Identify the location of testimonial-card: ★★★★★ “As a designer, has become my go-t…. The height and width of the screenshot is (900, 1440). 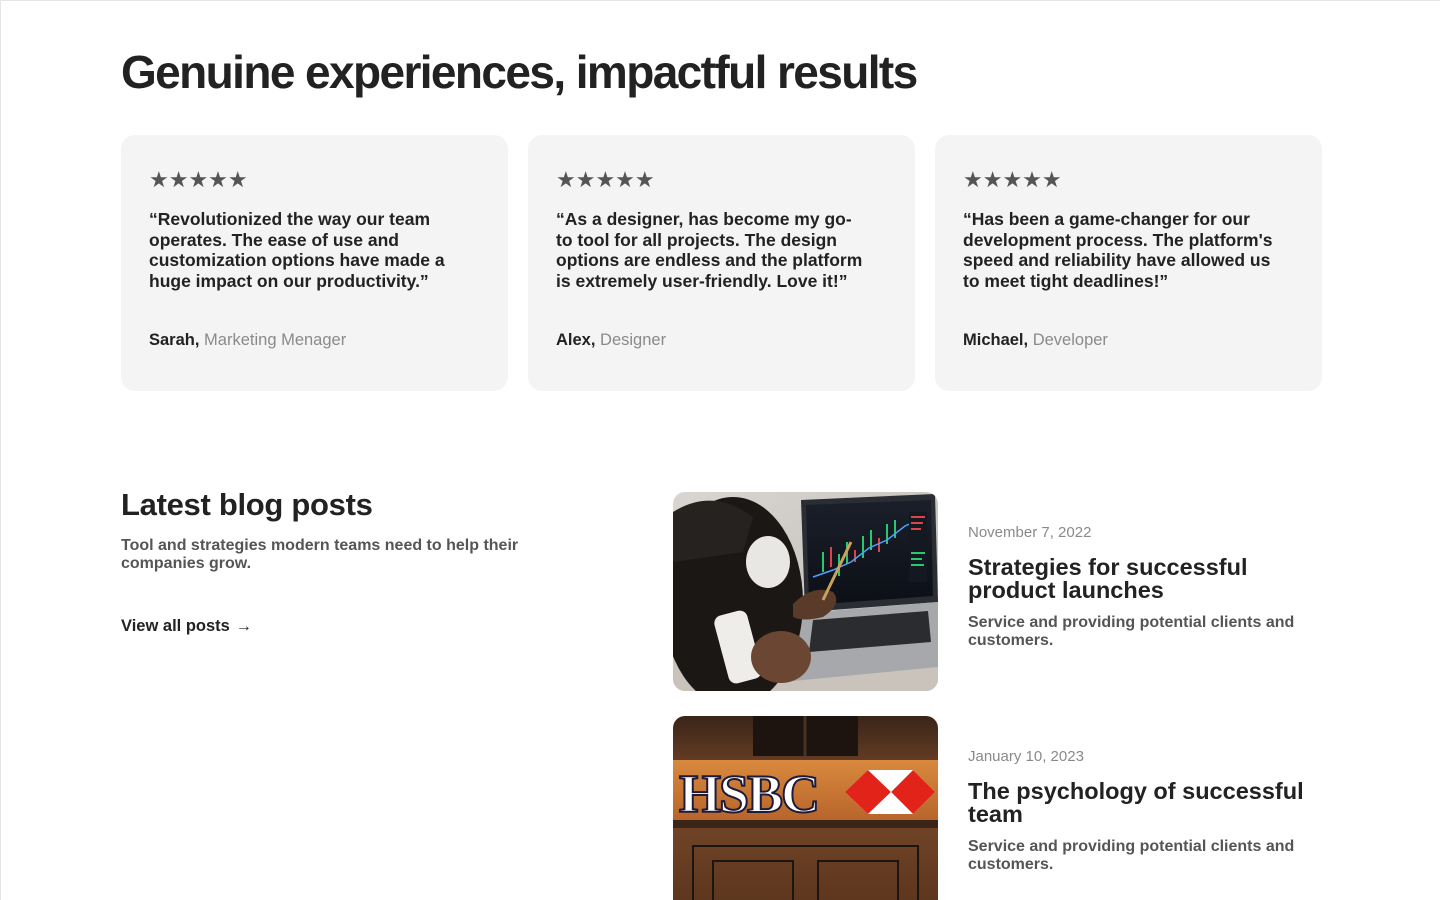
(721, 263).